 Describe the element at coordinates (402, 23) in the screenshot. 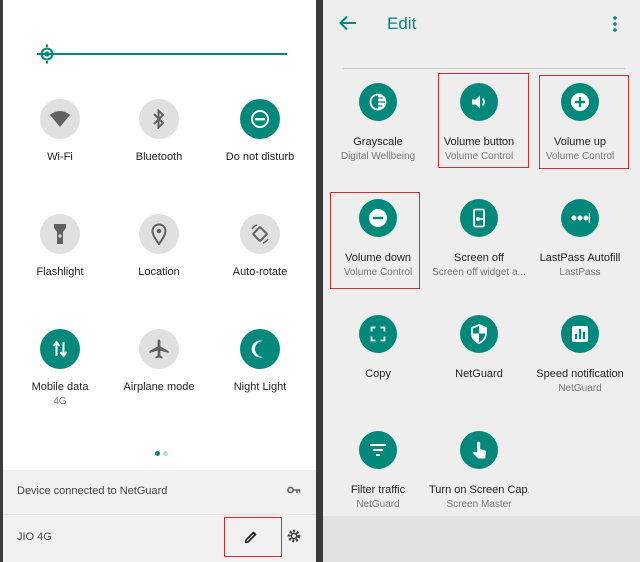

I see `page-title: Edit` at that location.